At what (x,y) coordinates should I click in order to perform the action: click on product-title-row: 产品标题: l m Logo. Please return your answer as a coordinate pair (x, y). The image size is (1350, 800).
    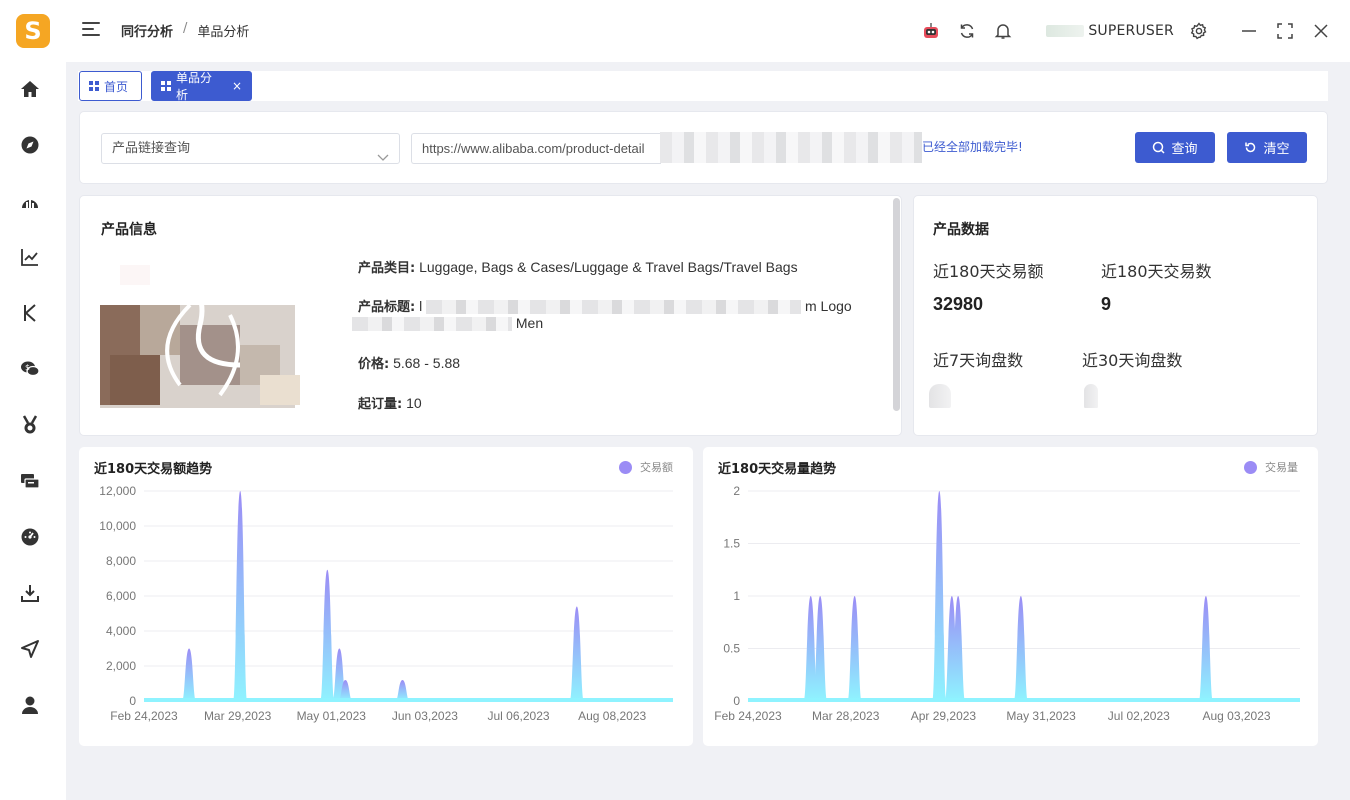
    Looking at the image, I should click on (605, 305).